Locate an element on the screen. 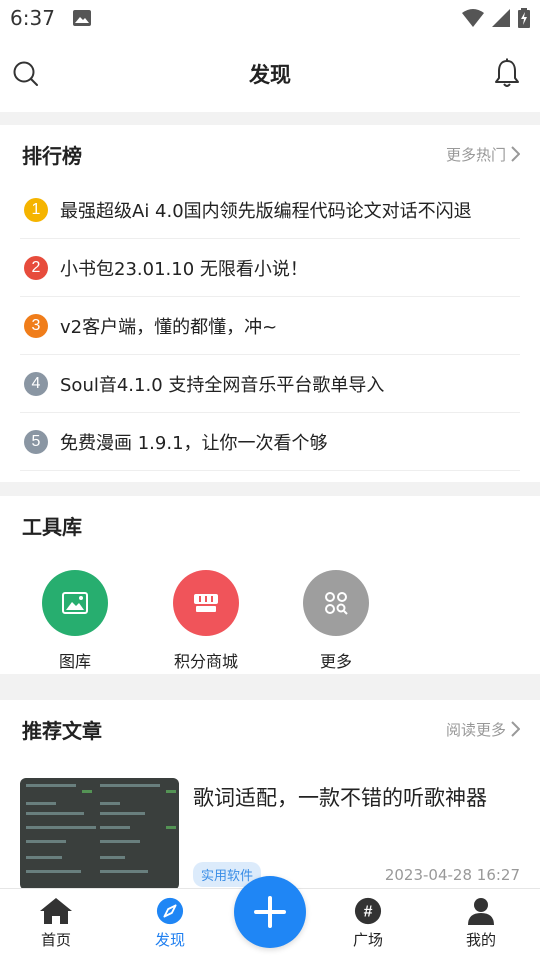 The height and width of the screenshot is (960, 540). tool-label: 积分商城 is located at coordinates (205, 661).